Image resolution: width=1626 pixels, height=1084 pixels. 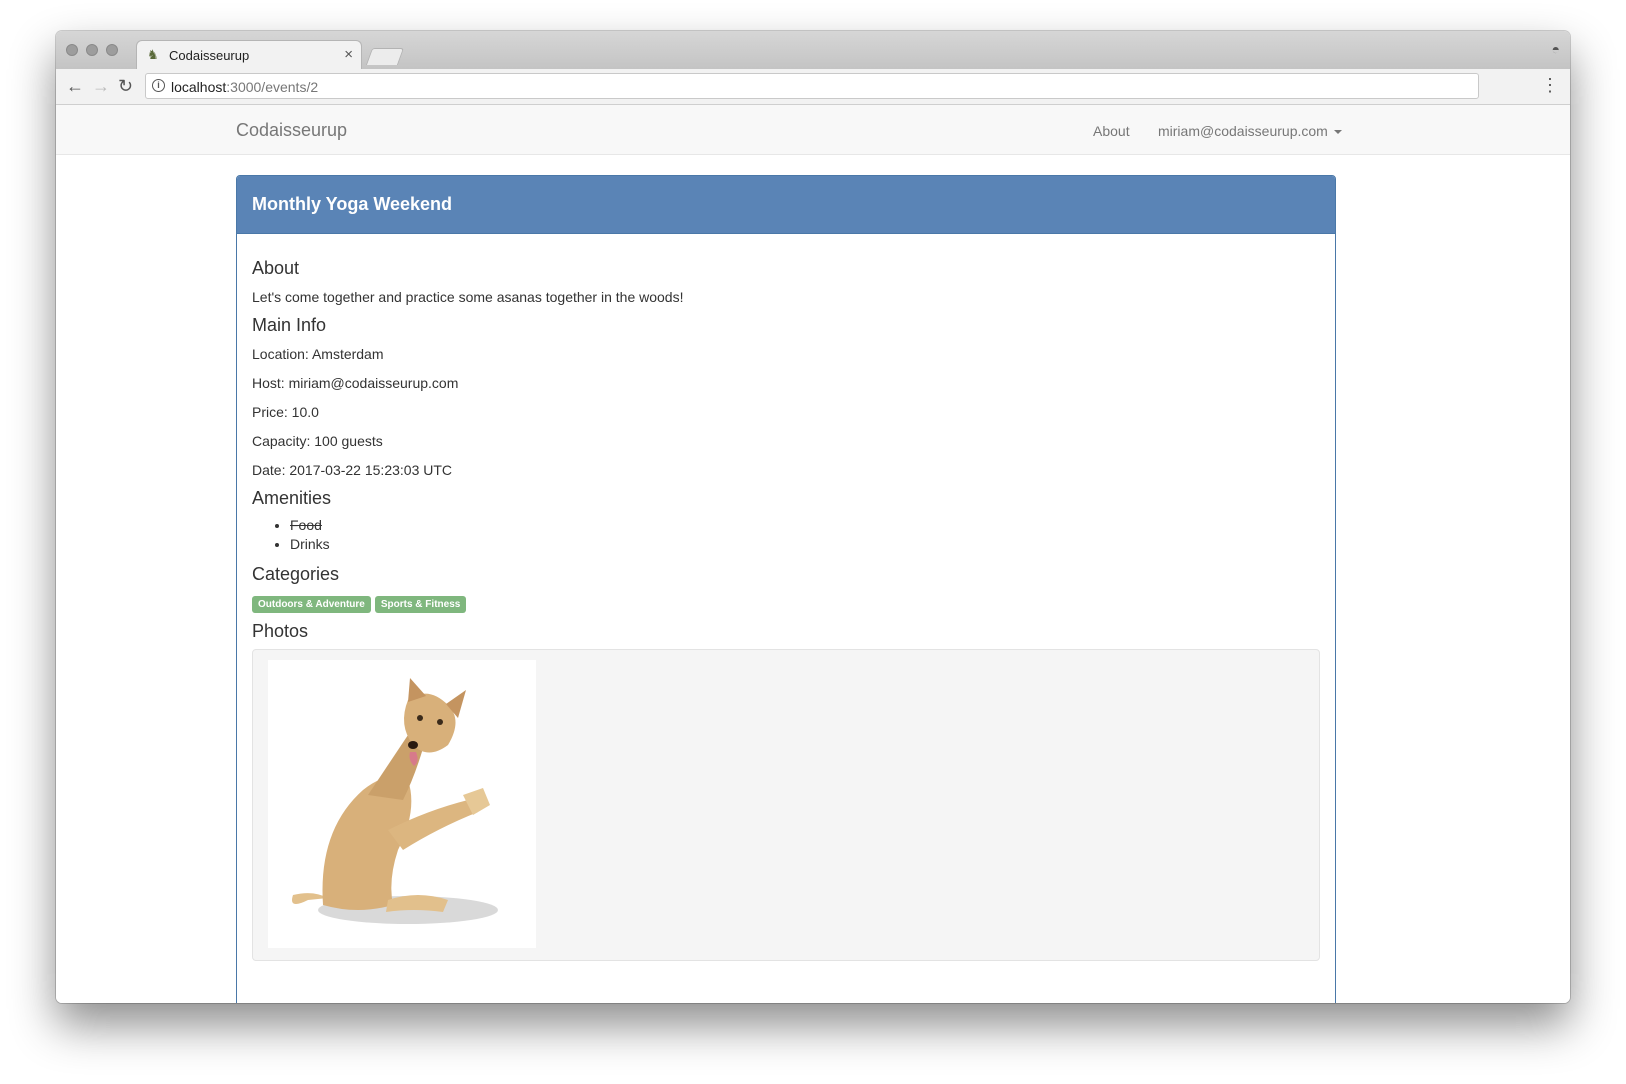 I want to click on capacity-text: Capacity: 100 guests, so click(x=317, y=441).